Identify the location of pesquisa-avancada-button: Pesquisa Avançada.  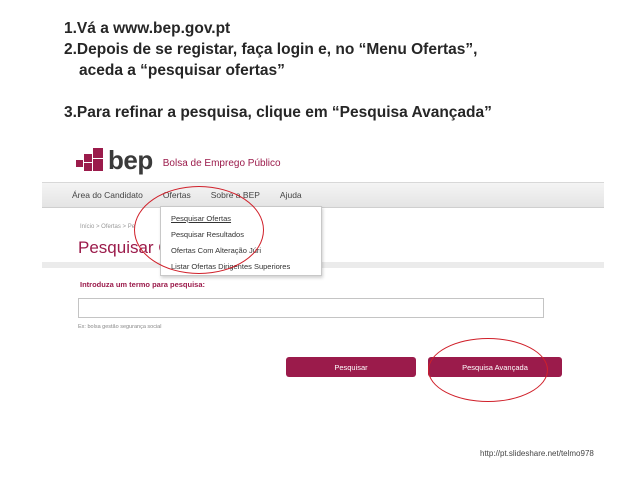
(495, 367).